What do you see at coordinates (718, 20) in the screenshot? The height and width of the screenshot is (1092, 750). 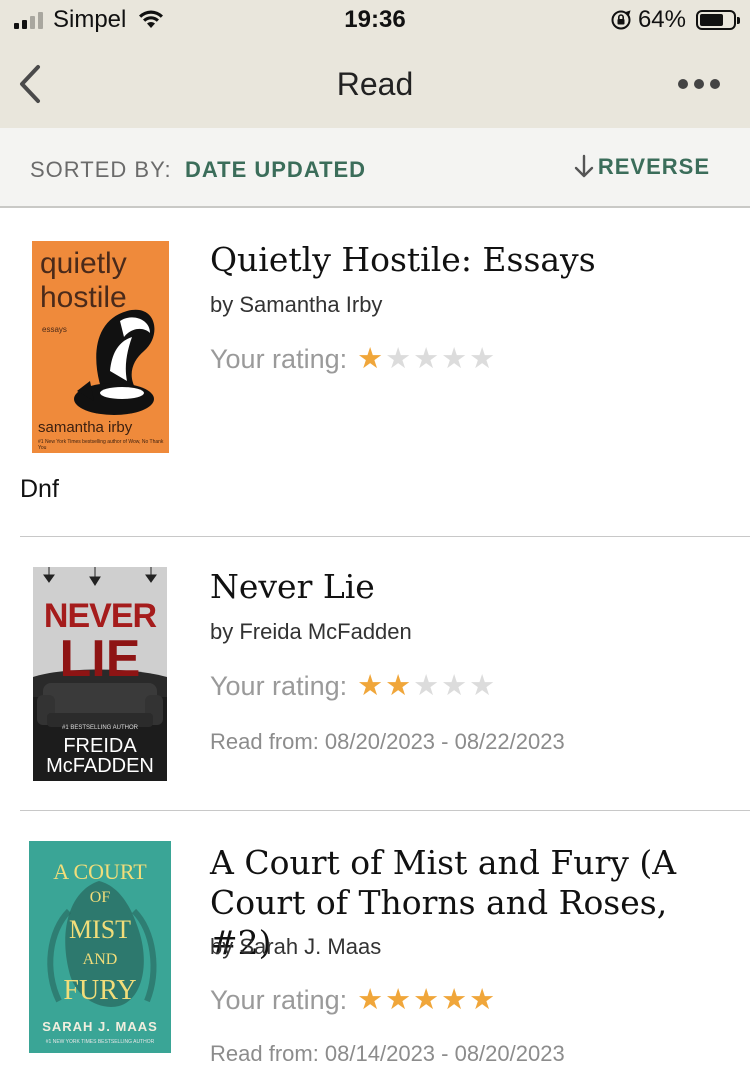 I see `battery-icon` at bounding box center [718, 20].